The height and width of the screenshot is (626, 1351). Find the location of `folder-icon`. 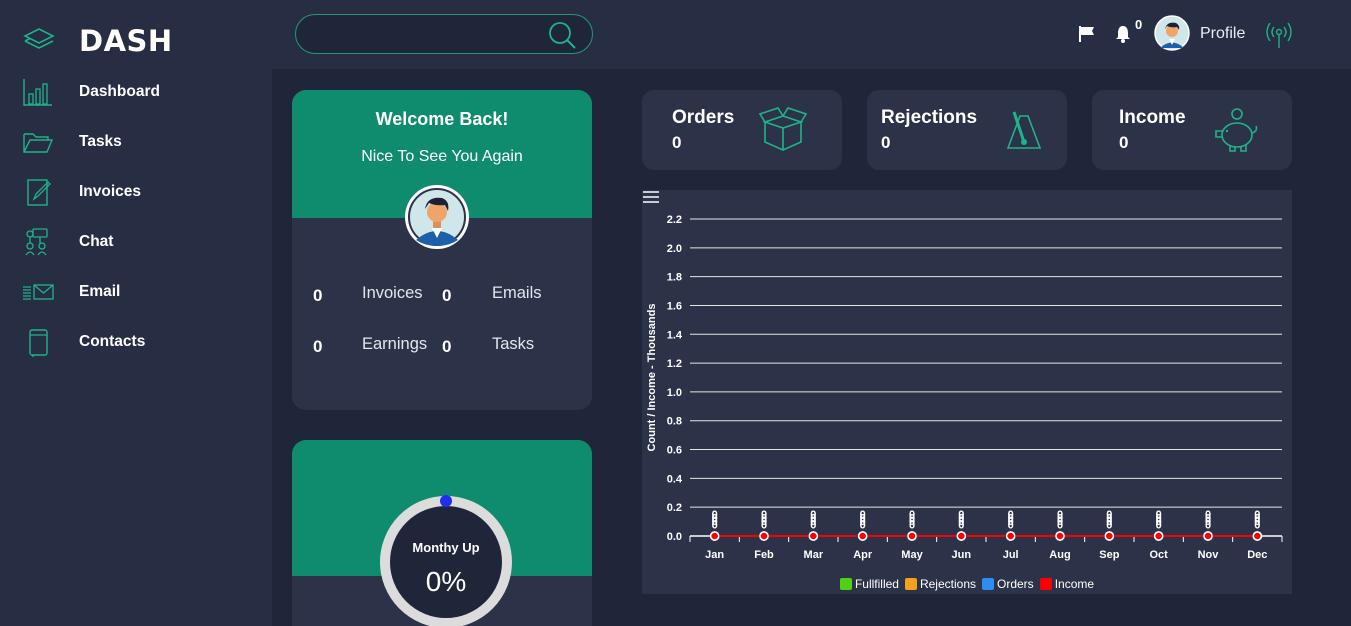

folder-icon is located at coordinates (38, 143).